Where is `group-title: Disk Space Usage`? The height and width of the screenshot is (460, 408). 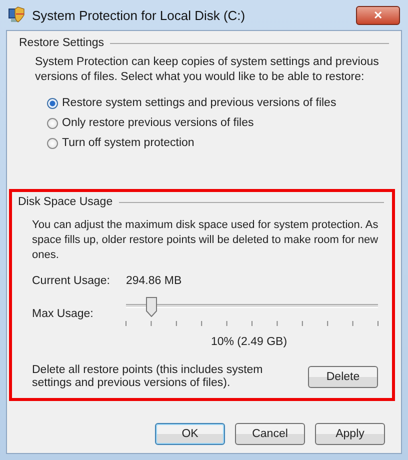 group-title: Disk Space Usage is located at coordinates (65, 202).